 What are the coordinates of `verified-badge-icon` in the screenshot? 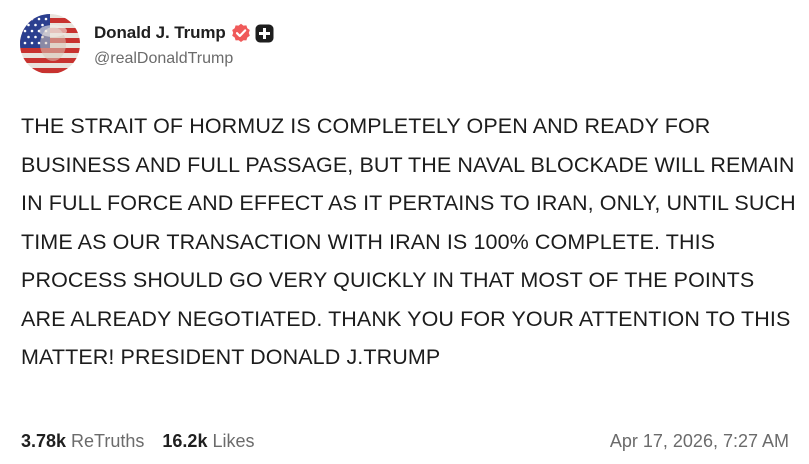 It's located at (241, 33).